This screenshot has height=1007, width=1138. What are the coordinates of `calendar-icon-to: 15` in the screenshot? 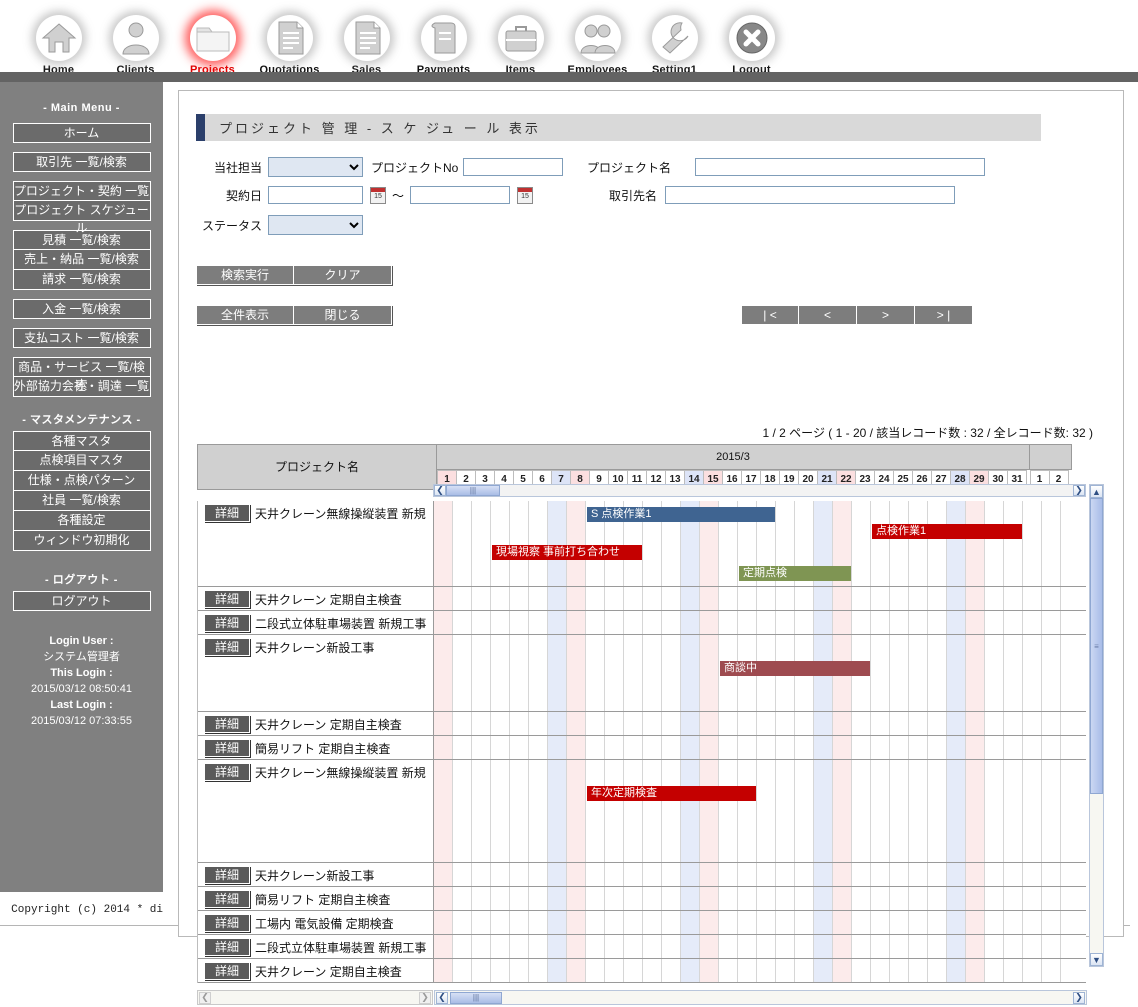 It's located at (525, 195).